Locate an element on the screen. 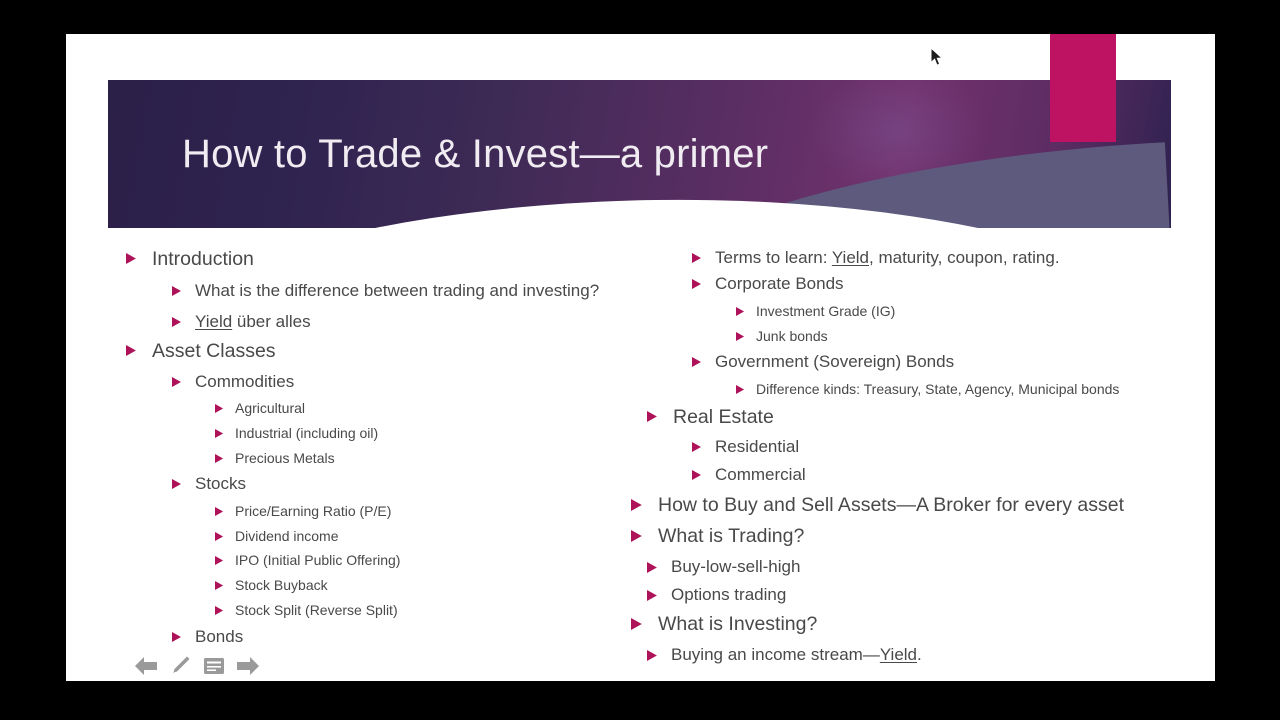  list-item-label: Commercial is located at coordinates (760, 475).